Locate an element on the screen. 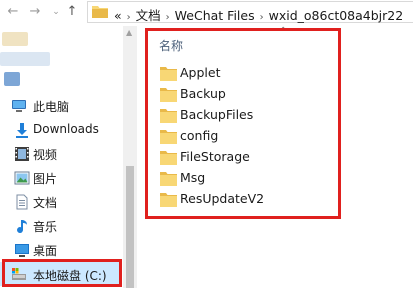 This screenshot has width=413, height=288. pictures-icon is located at coordinates (22, 178).